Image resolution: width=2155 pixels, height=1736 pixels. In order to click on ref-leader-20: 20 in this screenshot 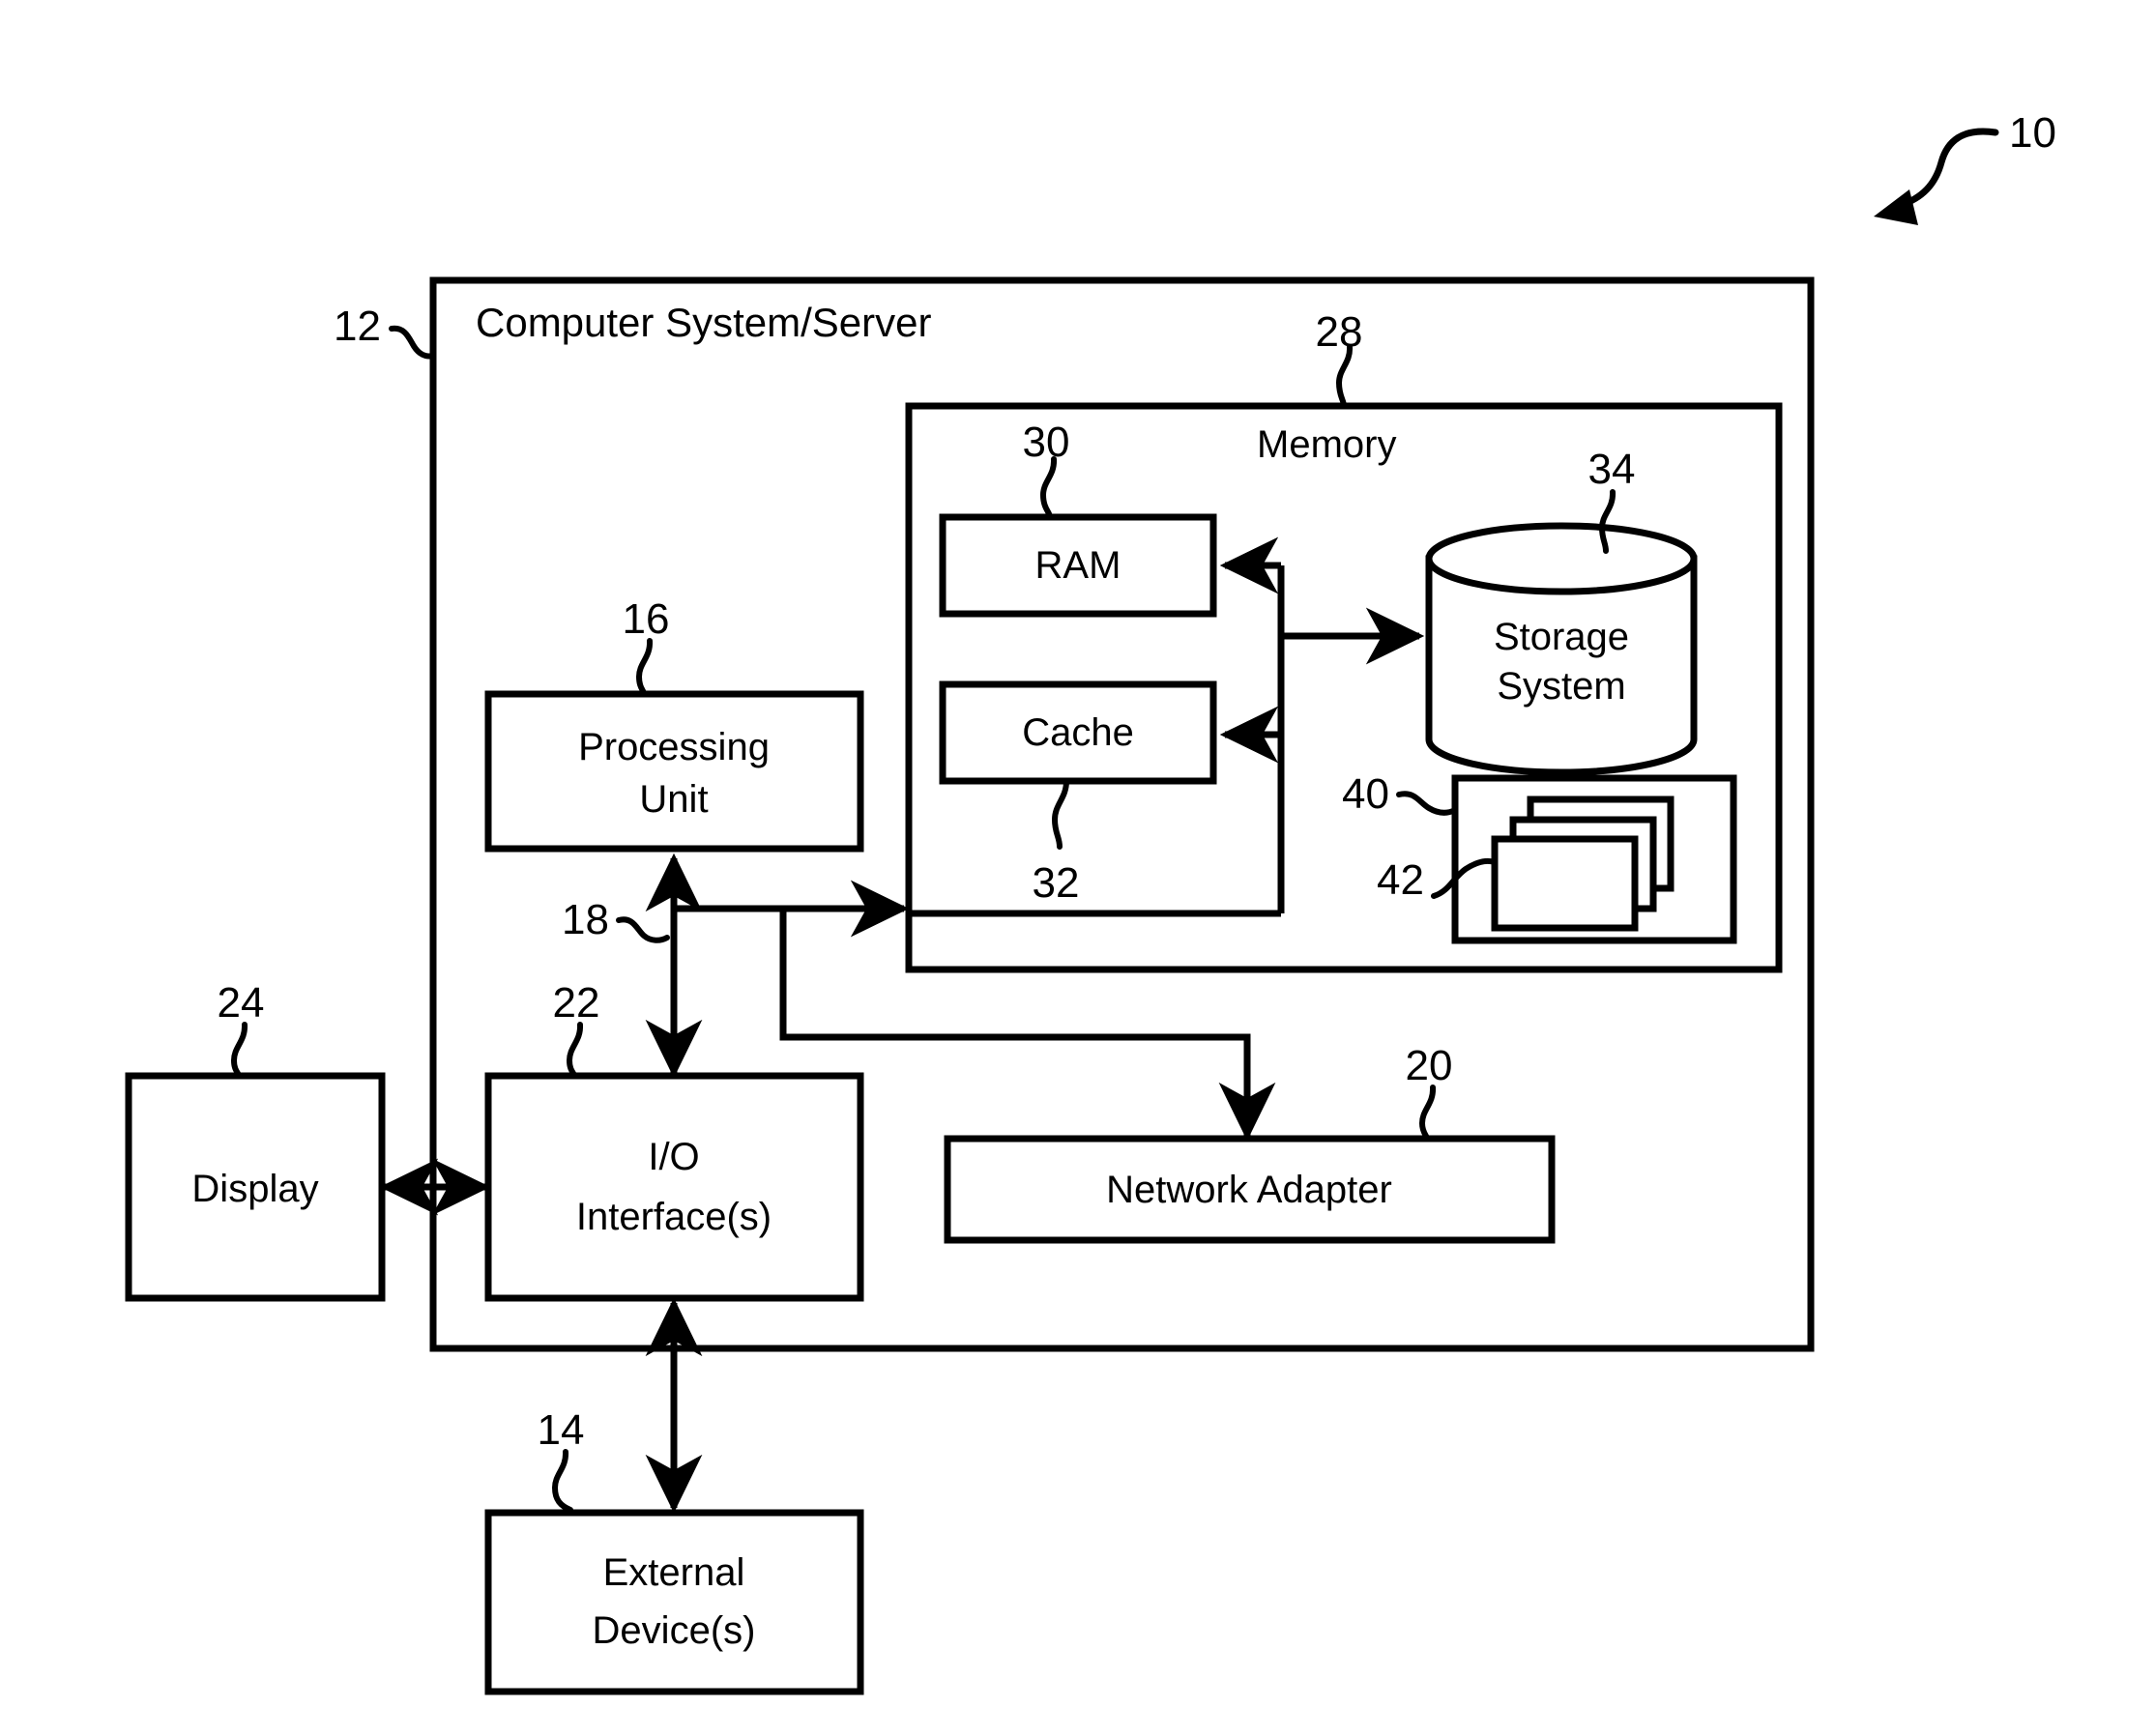, I will do `click(1429, 1092)`.